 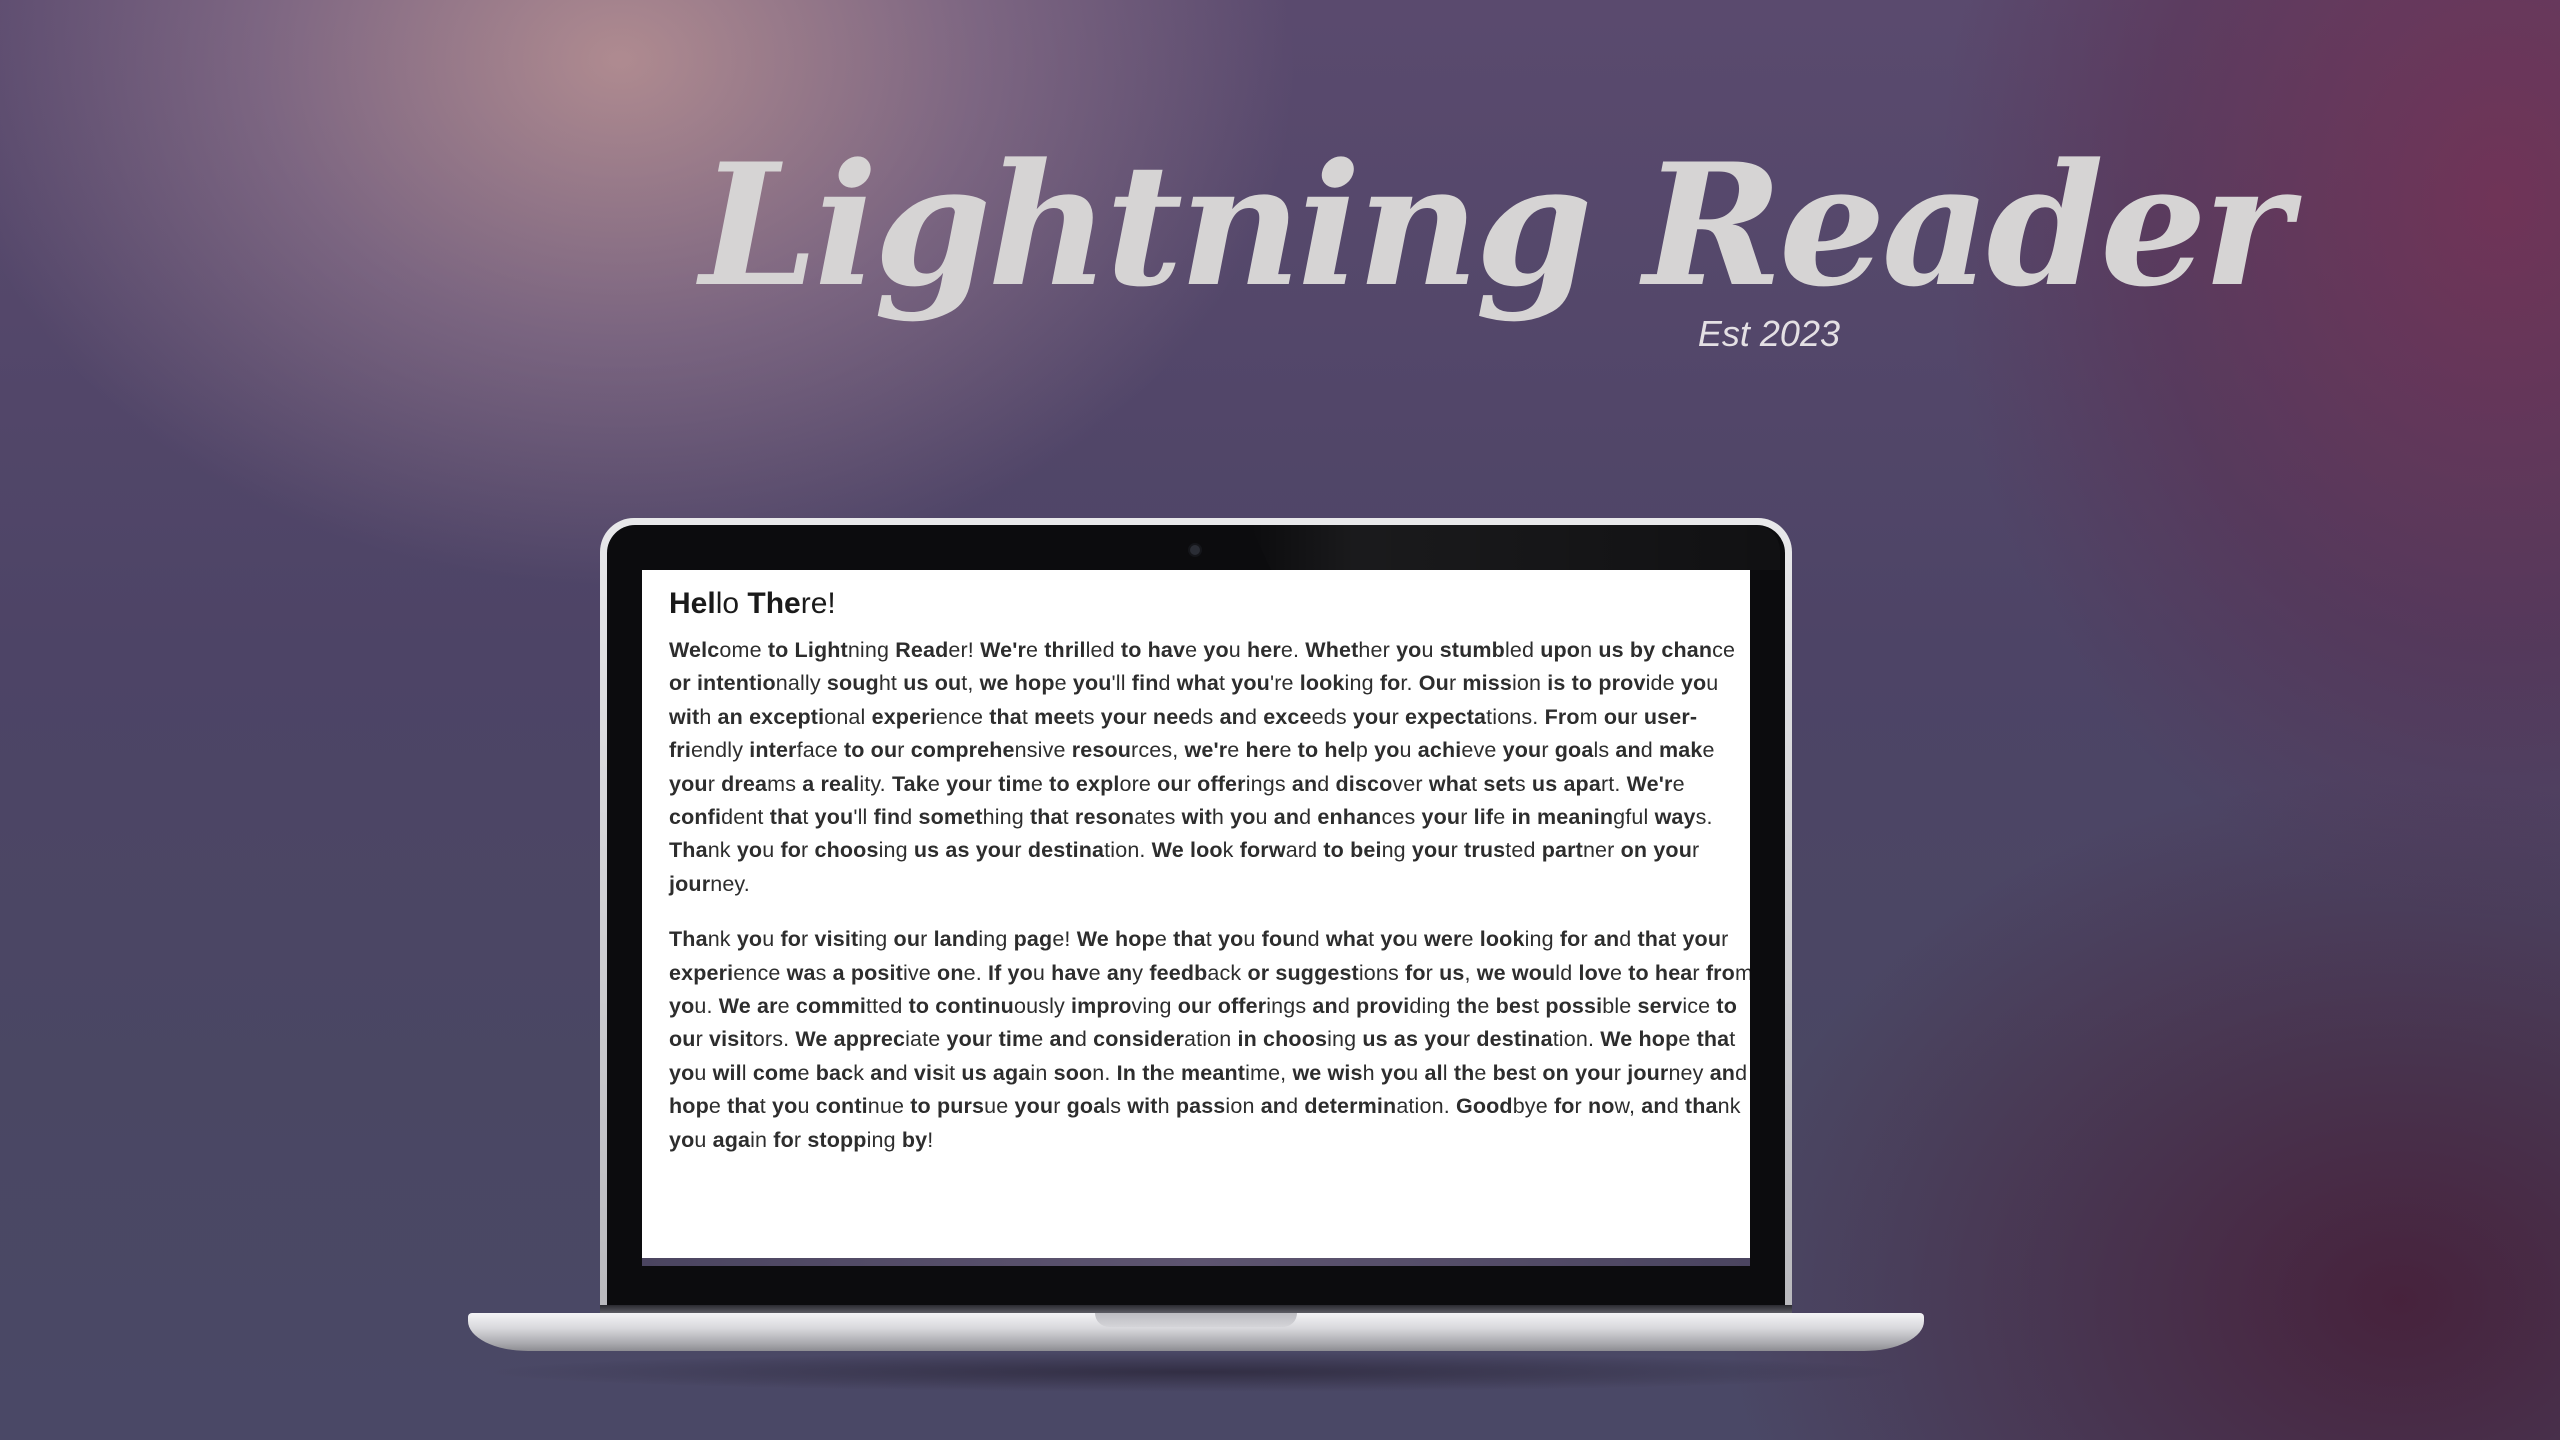 What do you see at coordinates (1196, 1372) in the screenshot?
I see `laptop-shadow` at bounding box center [1196, 1372].